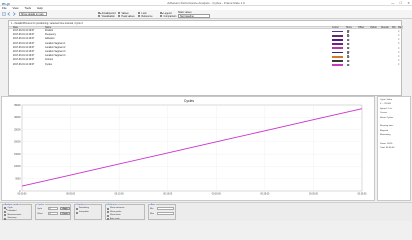 The height and width of the screenshot is (240, 412). What do you see at coordinates (40, 208) in the screenshot?
I see `cycle-label: Cycle` at bounding box center [40, 208].